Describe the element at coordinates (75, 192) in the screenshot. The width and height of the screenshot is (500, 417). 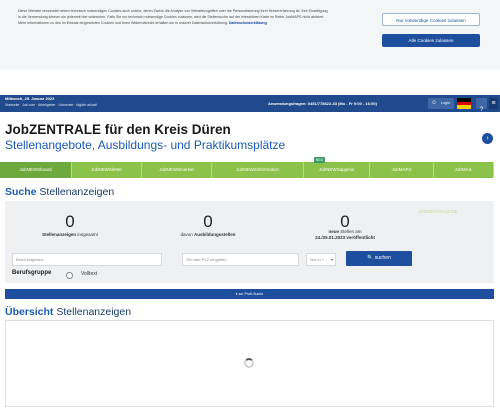
I see `search-title-rest: Stellenanzeigen` at that location.